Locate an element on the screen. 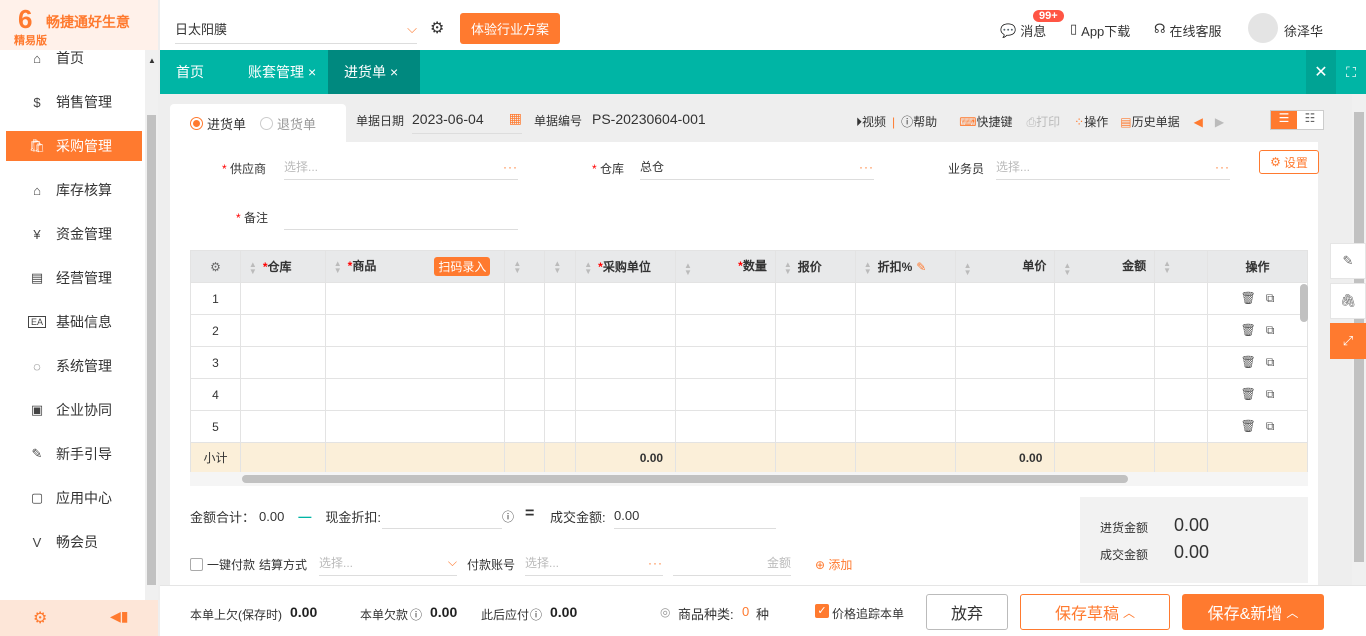  edit-icon: ✎ is located at coordinates (921, 267).